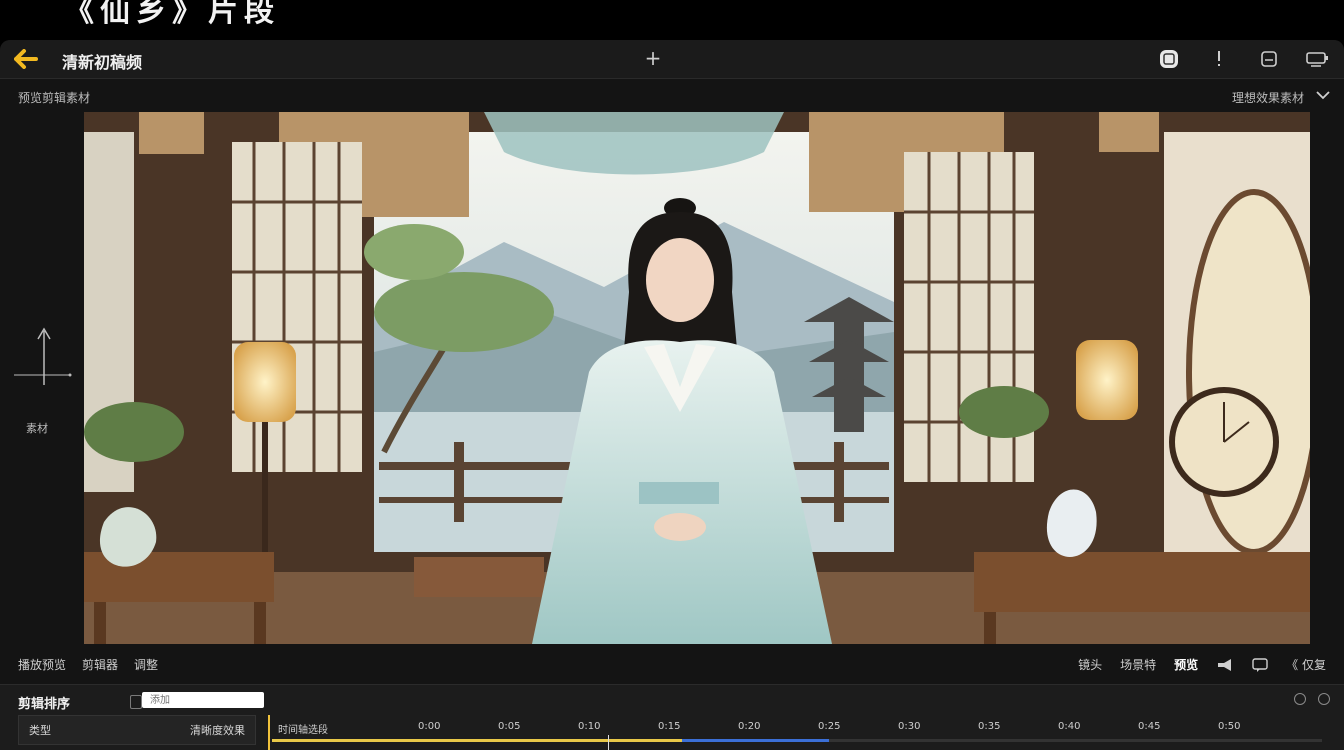 This screenshot has height=750, width=1344. What do you see at coordinates (477, 740) in the screenshot?
I see `timeline-progress-played` at bounding box center [477, 740].